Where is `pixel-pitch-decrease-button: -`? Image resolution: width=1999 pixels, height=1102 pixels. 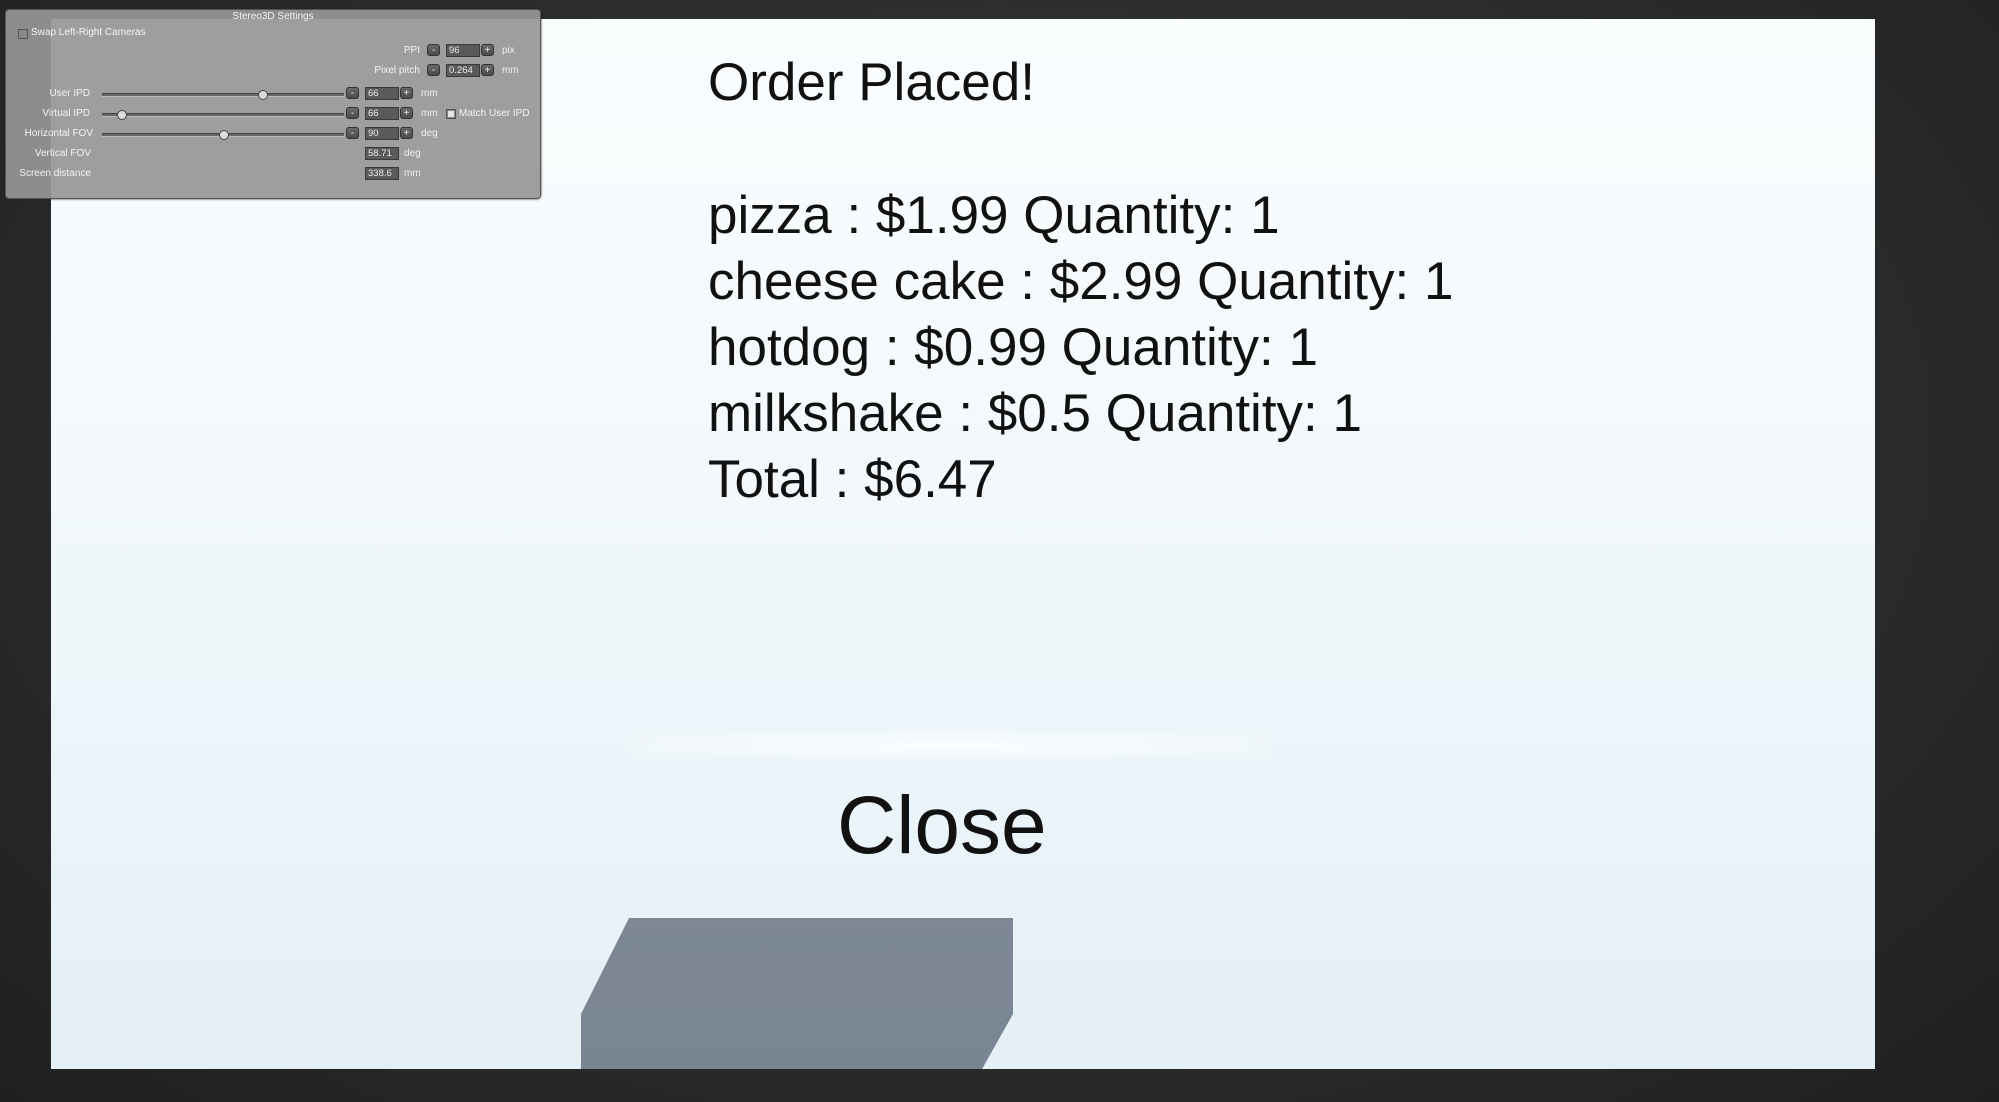
pixel-pitch-decrease-button: - is located at coordinates (433, 70).